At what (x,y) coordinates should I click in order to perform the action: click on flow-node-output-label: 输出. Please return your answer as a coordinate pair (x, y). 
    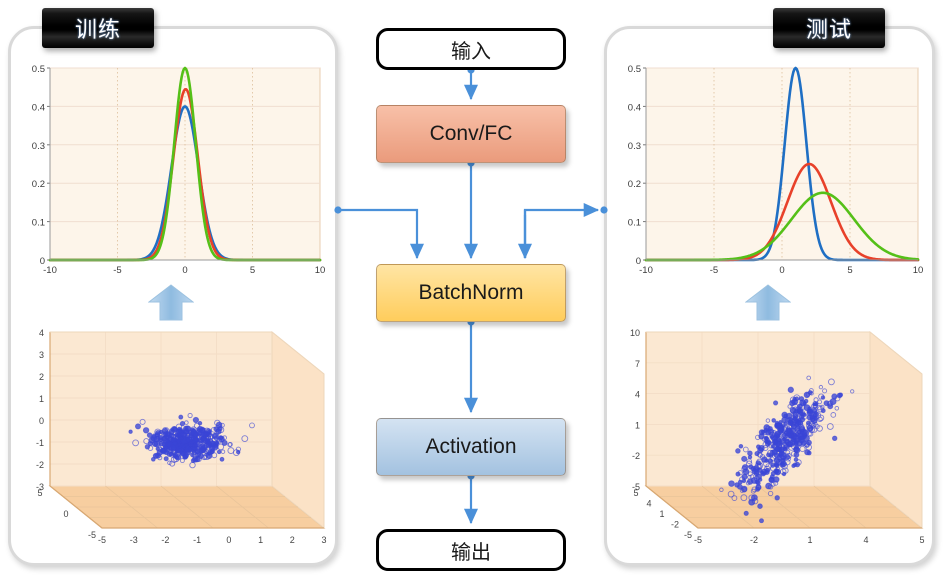
    Looking at the image, I should click on (471, 551).